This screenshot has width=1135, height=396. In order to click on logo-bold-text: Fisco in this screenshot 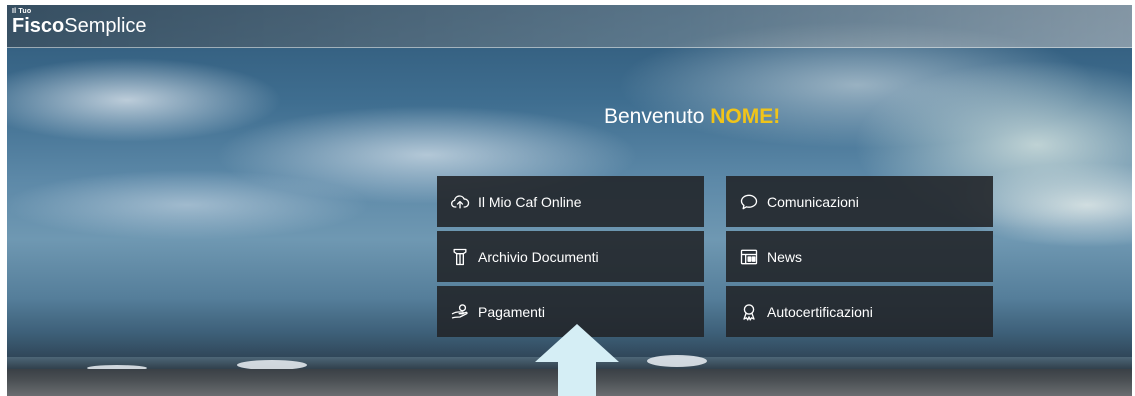, I will do `click(38, 26)`.